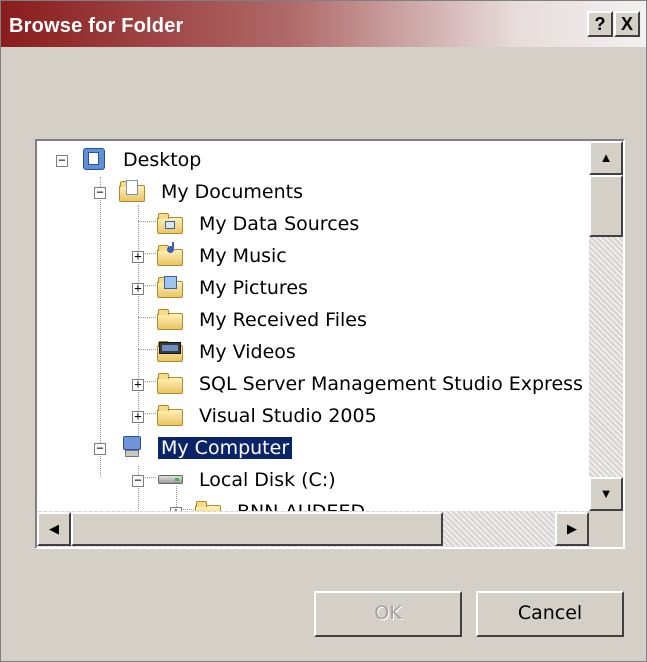 The width and height of the screenshot is (647, 662). I want to click on tree-item-my-received-files: My Received Files, so click(313, 320).